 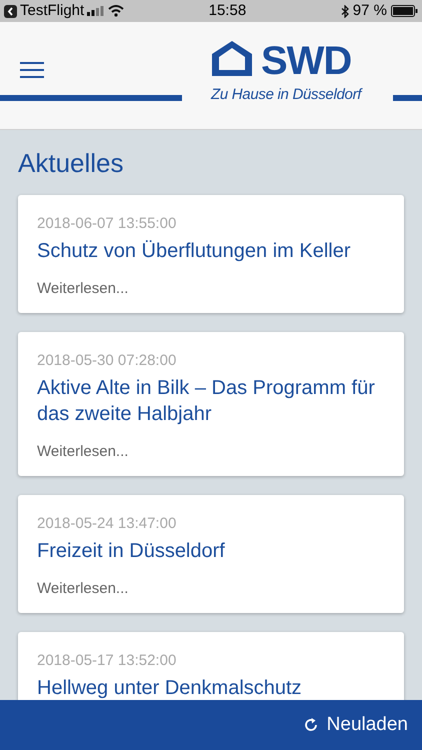 I want to click on reload-icon, so click(x=310, y=725).